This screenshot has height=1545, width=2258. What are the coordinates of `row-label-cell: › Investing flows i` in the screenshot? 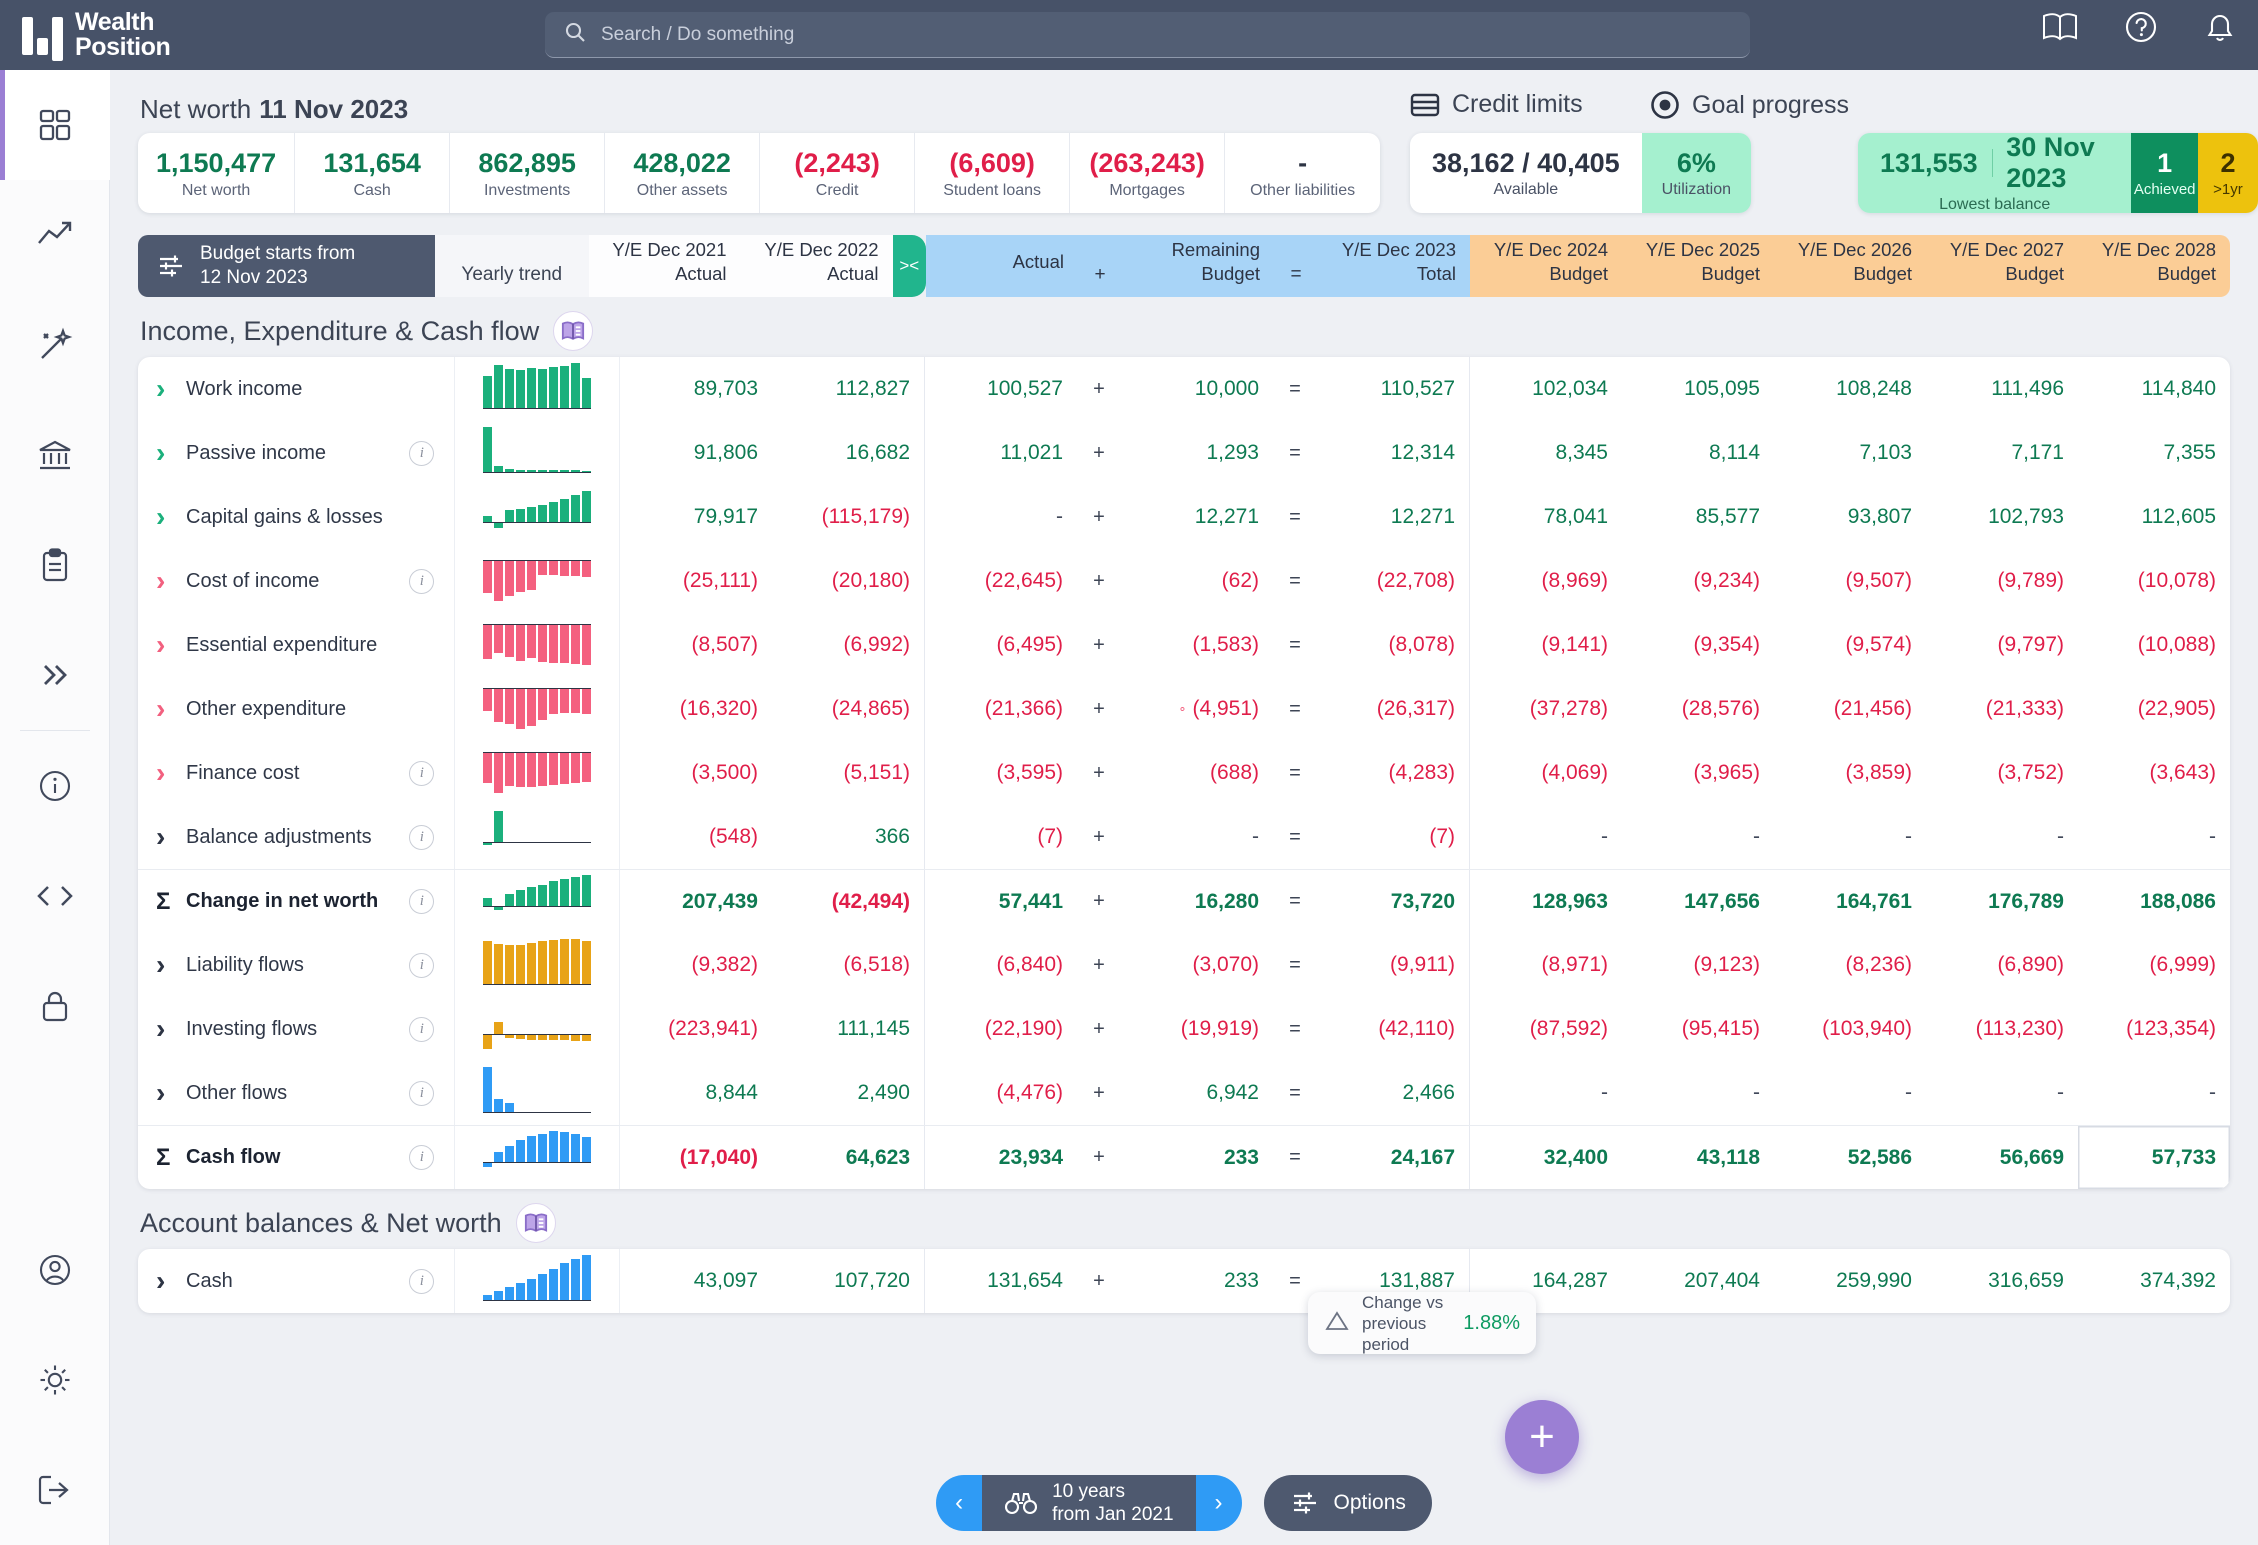 It's located at (297, 1029).